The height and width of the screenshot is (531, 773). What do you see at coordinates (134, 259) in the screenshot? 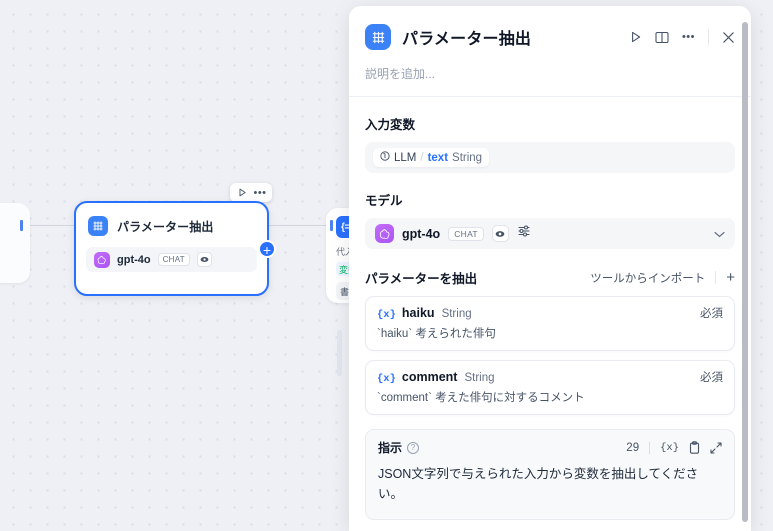
I see `node-model-name: gpt-4o` at bounding box center [134, 259].